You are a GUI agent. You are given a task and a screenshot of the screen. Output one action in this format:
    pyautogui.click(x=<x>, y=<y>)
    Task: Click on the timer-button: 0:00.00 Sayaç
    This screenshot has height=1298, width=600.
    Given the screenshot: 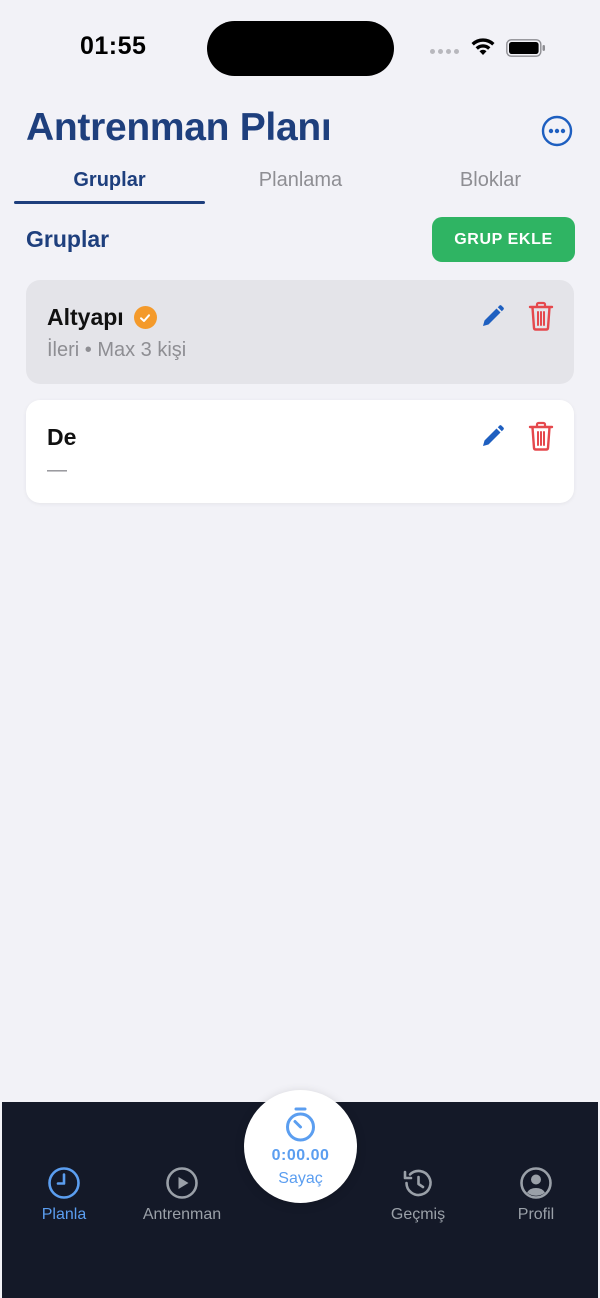 What is the action you would take?
    pyautogui.click(x=300, y=1146)
    